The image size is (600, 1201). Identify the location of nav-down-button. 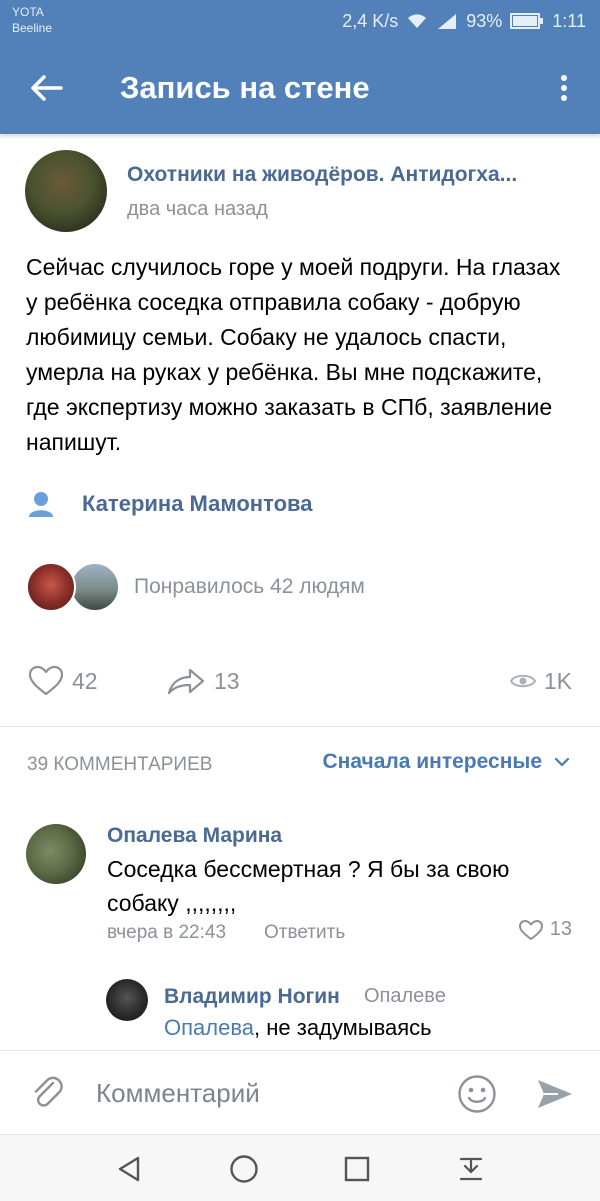
(471, 1169).